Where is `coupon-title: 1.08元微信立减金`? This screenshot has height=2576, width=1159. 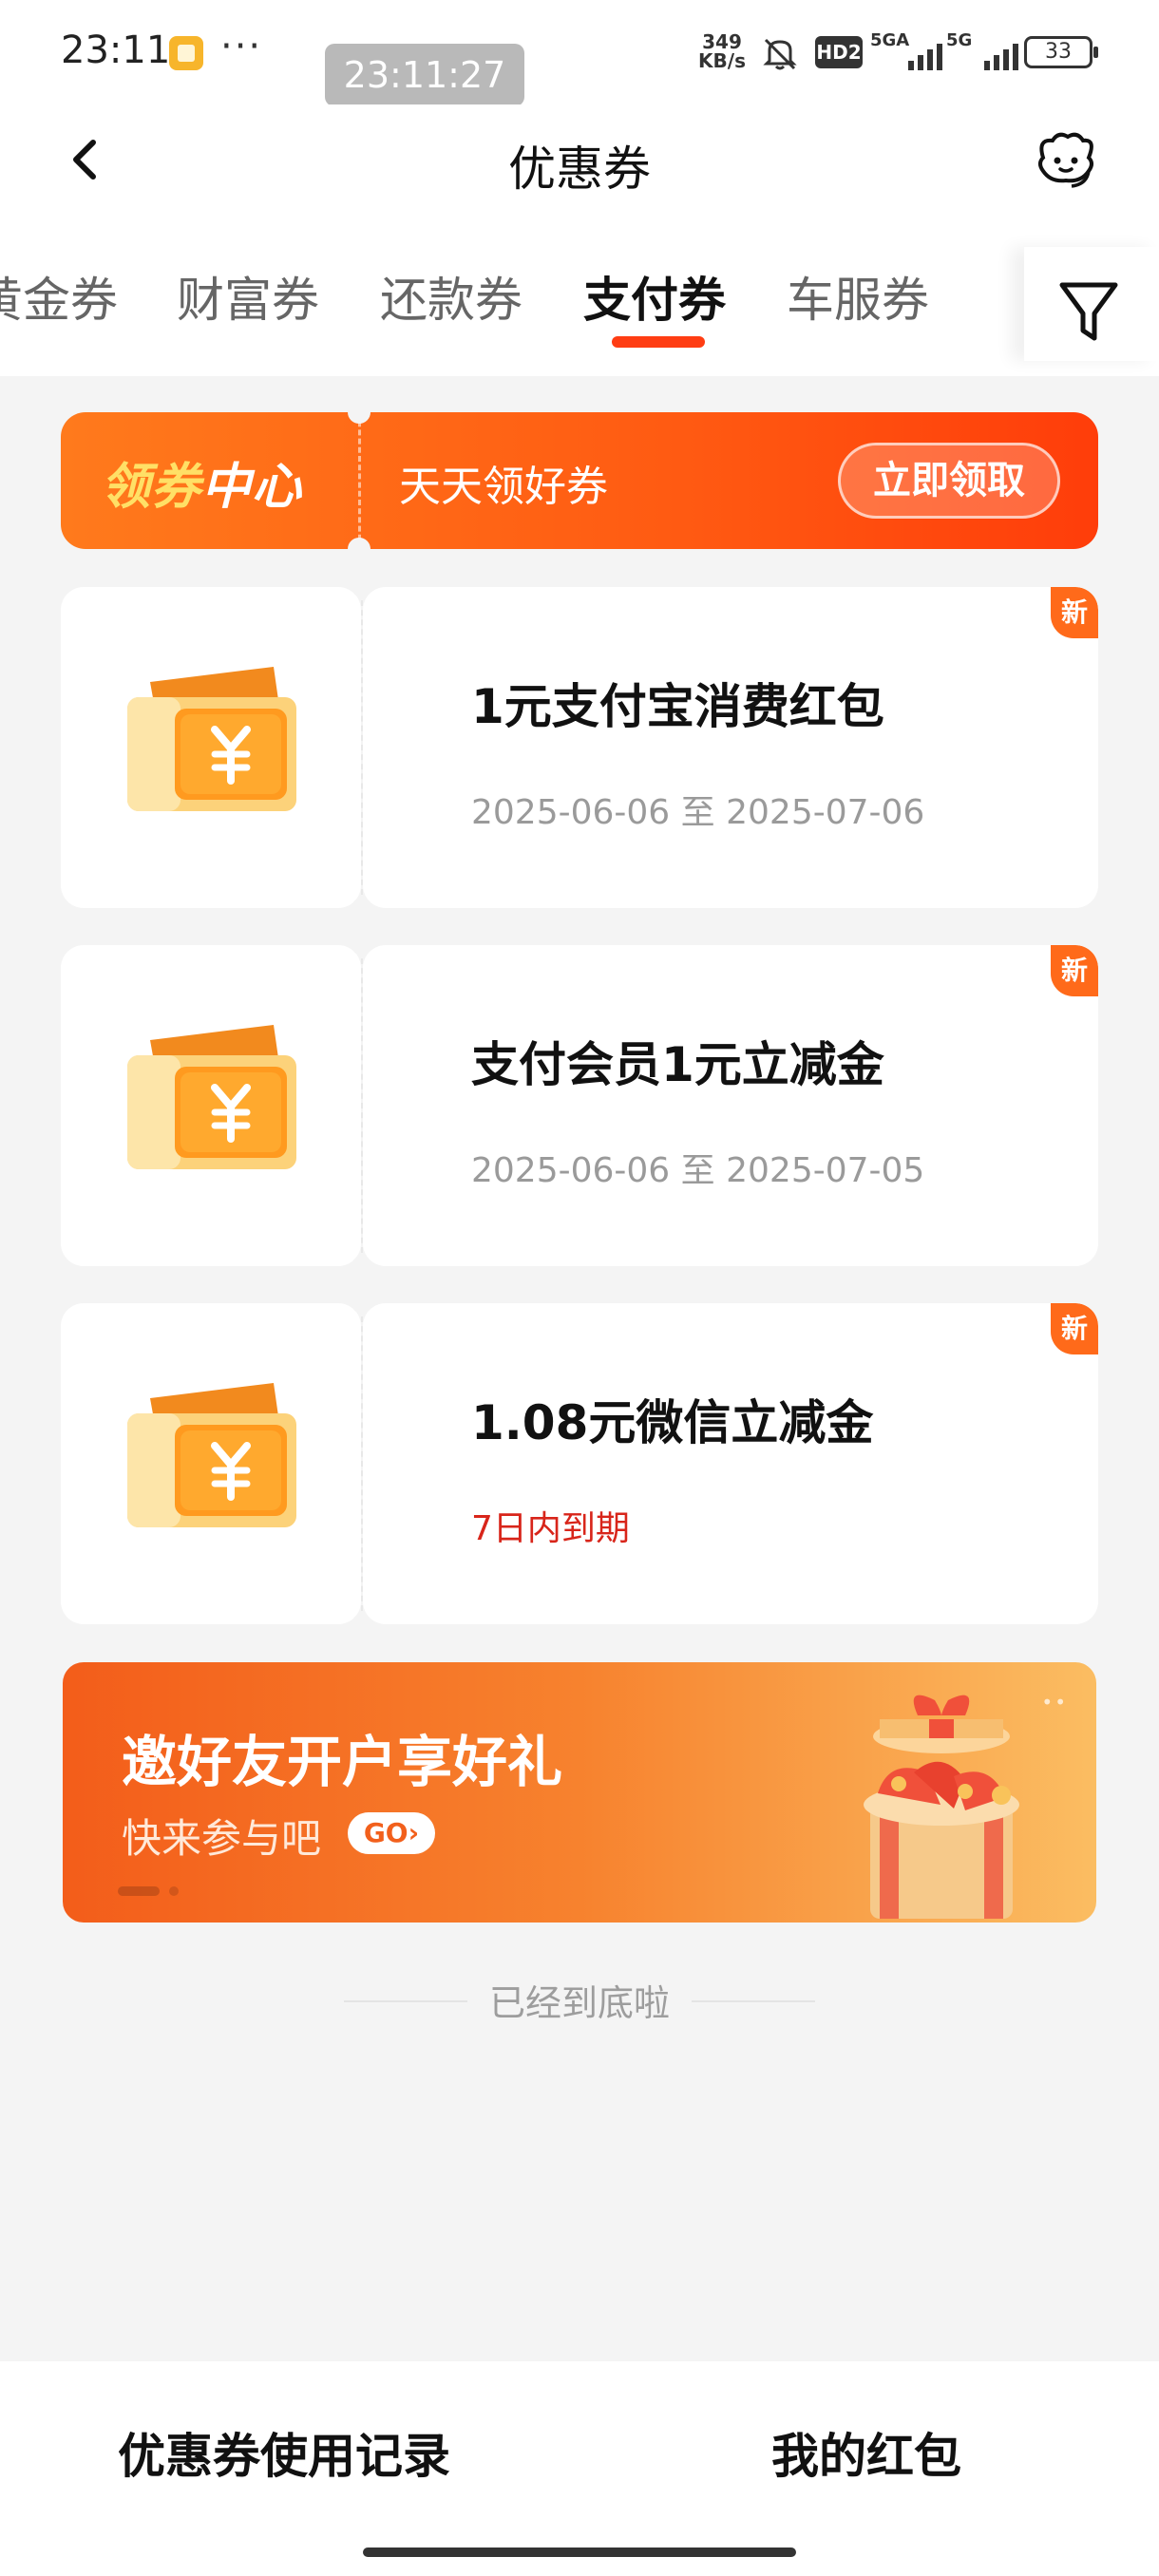 coupon-title: 1.08元微信立减金 is located at coordinates (672, 1422).